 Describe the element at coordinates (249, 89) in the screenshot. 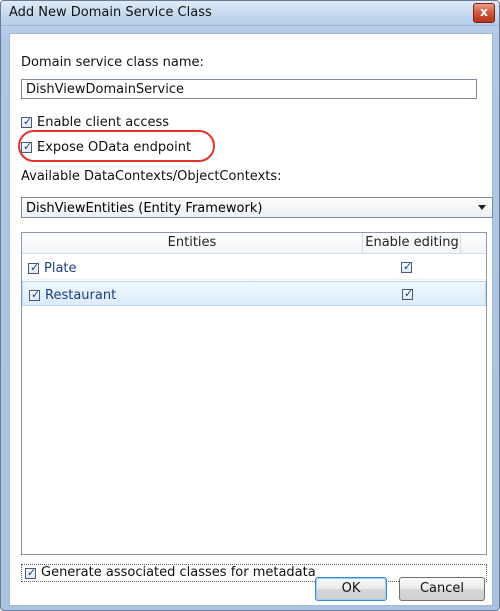

I see `domain-service-class-input: DishViewDomainService` at that location.